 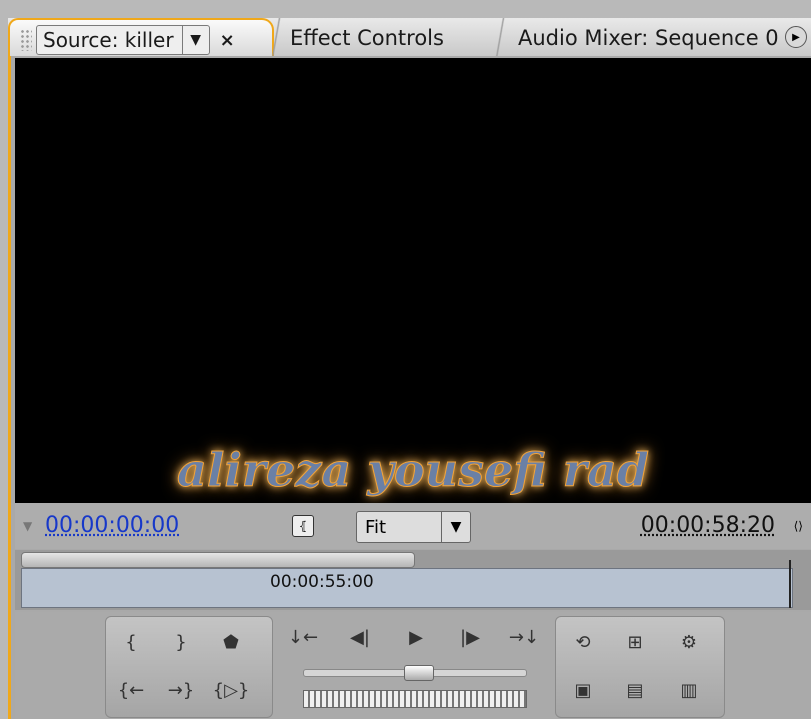 I want to click on set-marker-button: ⬟, so click(x=231, y=642).